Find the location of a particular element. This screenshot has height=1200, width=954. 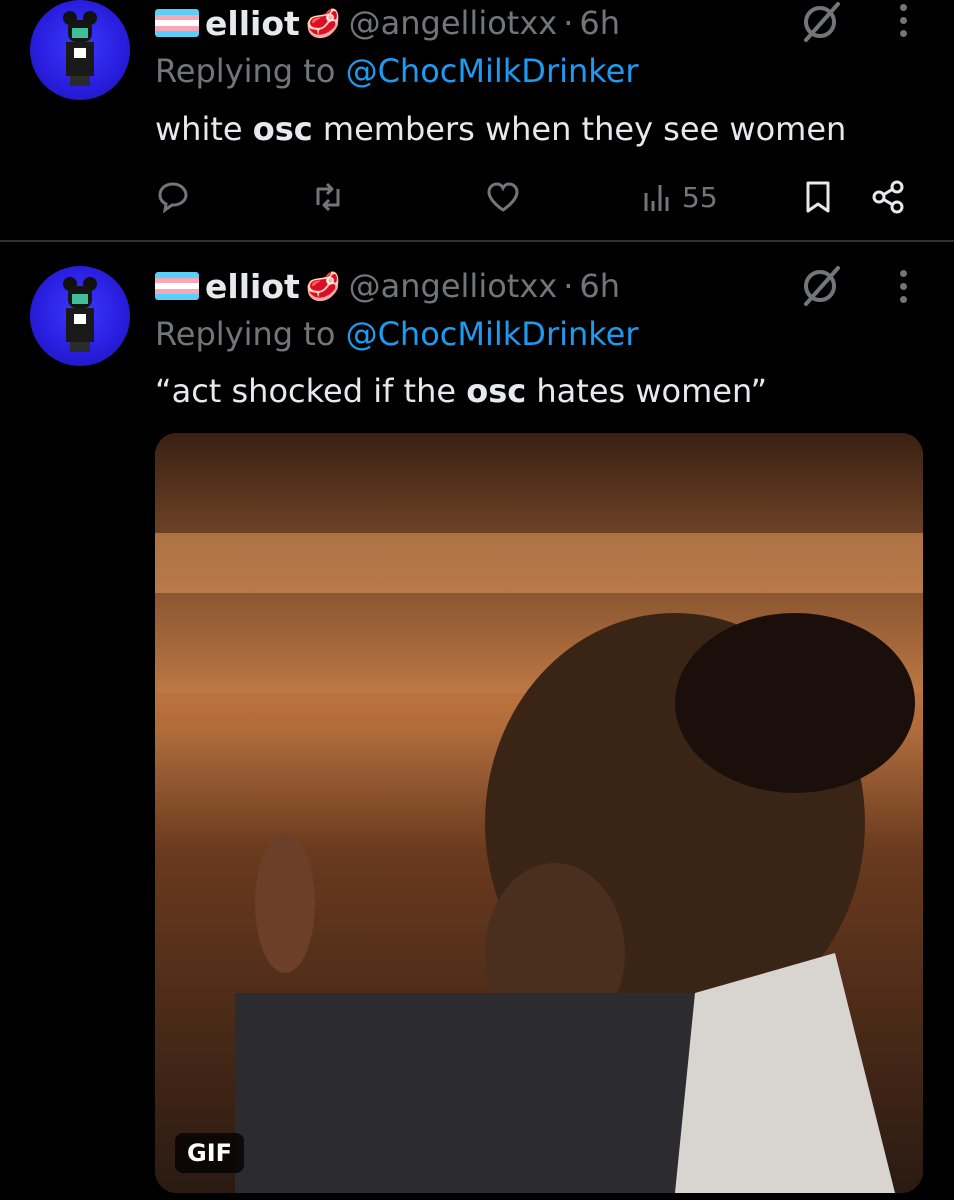

grok-icon is located at coordinates (822, 286).